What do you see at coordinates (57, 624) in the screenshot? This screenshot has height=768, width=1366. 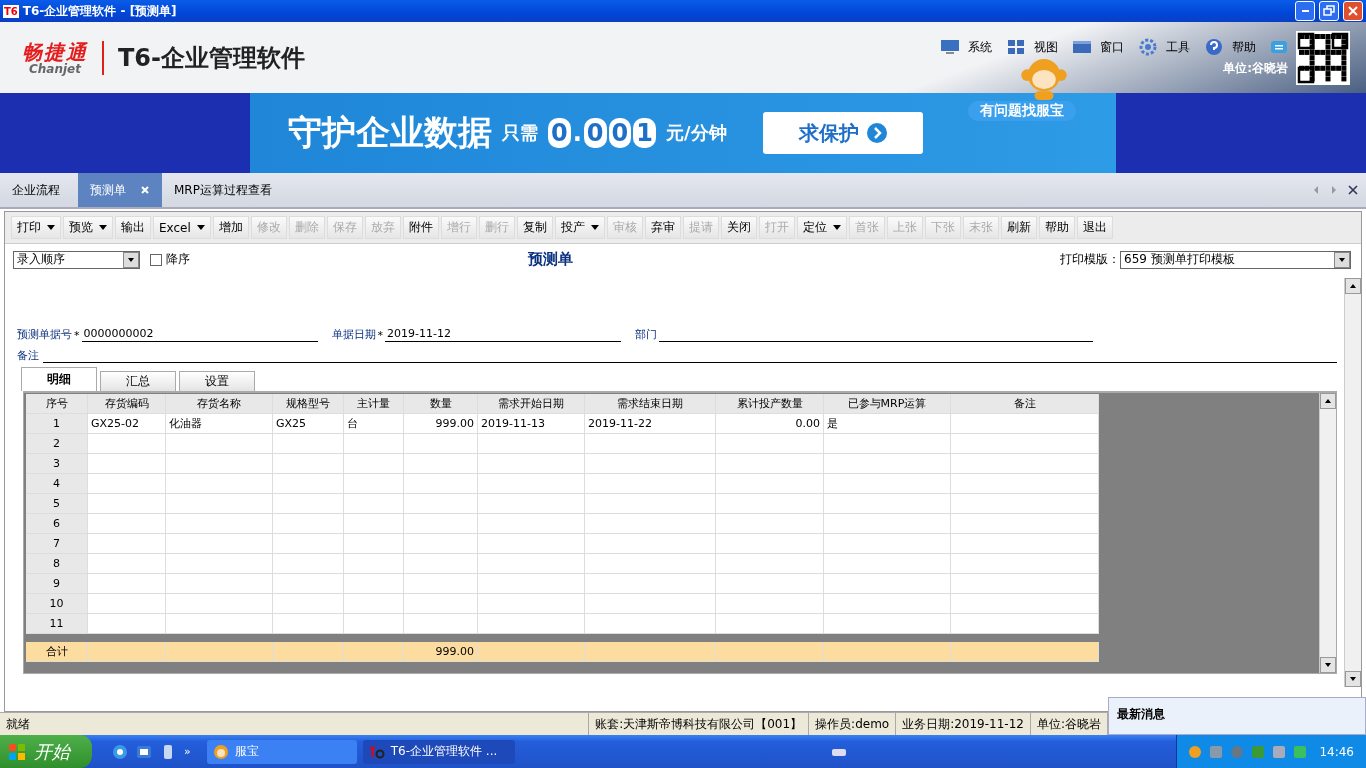 I see `row-number: 11` at bounding box center [57, 624].